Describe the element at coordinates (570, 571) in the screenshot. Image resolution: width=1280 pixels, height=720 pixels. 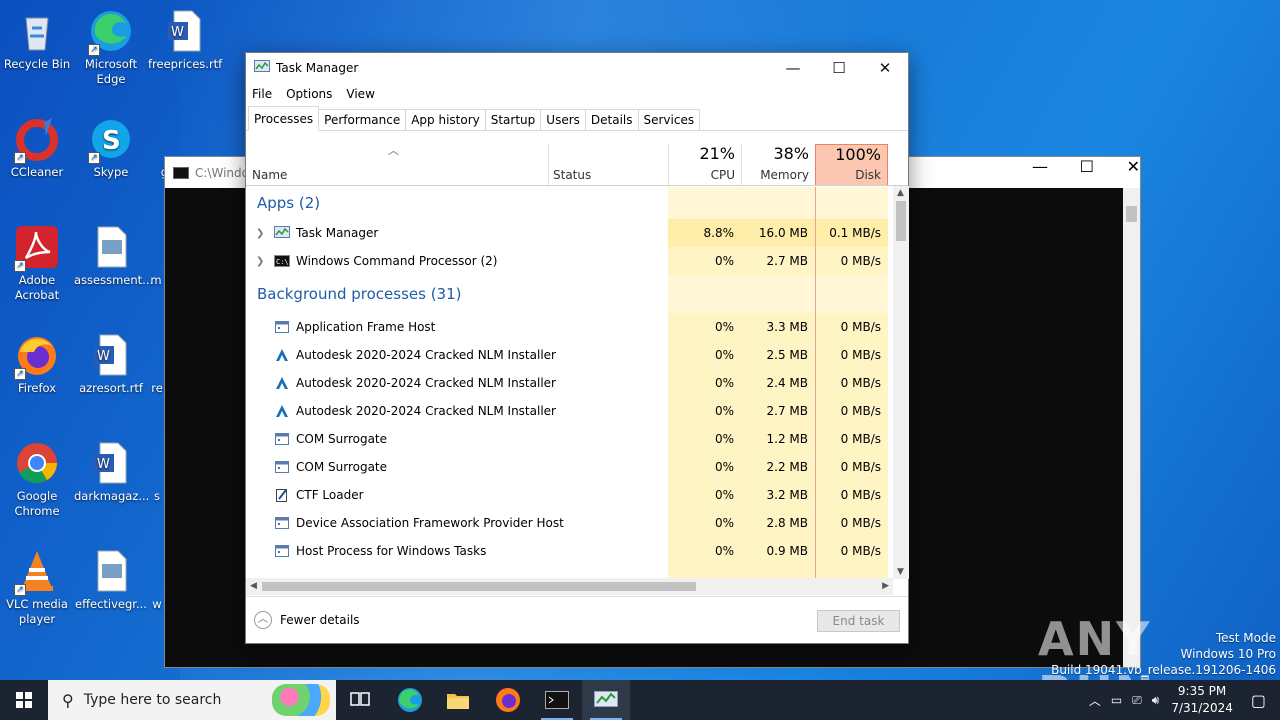
I see `table-row-partial` at that location.